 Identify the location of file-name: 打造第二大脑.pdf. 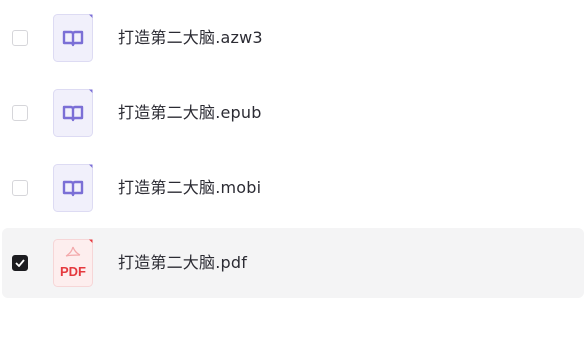
(183, 262).